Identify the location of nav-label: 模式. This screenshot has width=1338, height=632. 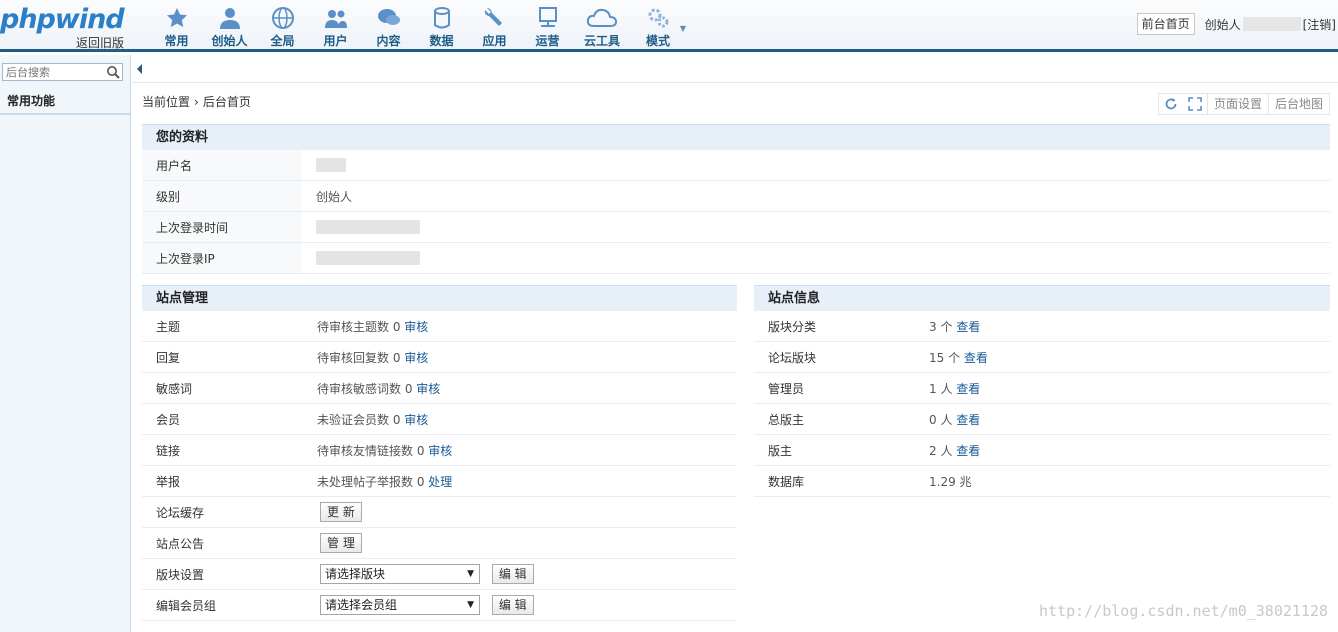
(657, 41).